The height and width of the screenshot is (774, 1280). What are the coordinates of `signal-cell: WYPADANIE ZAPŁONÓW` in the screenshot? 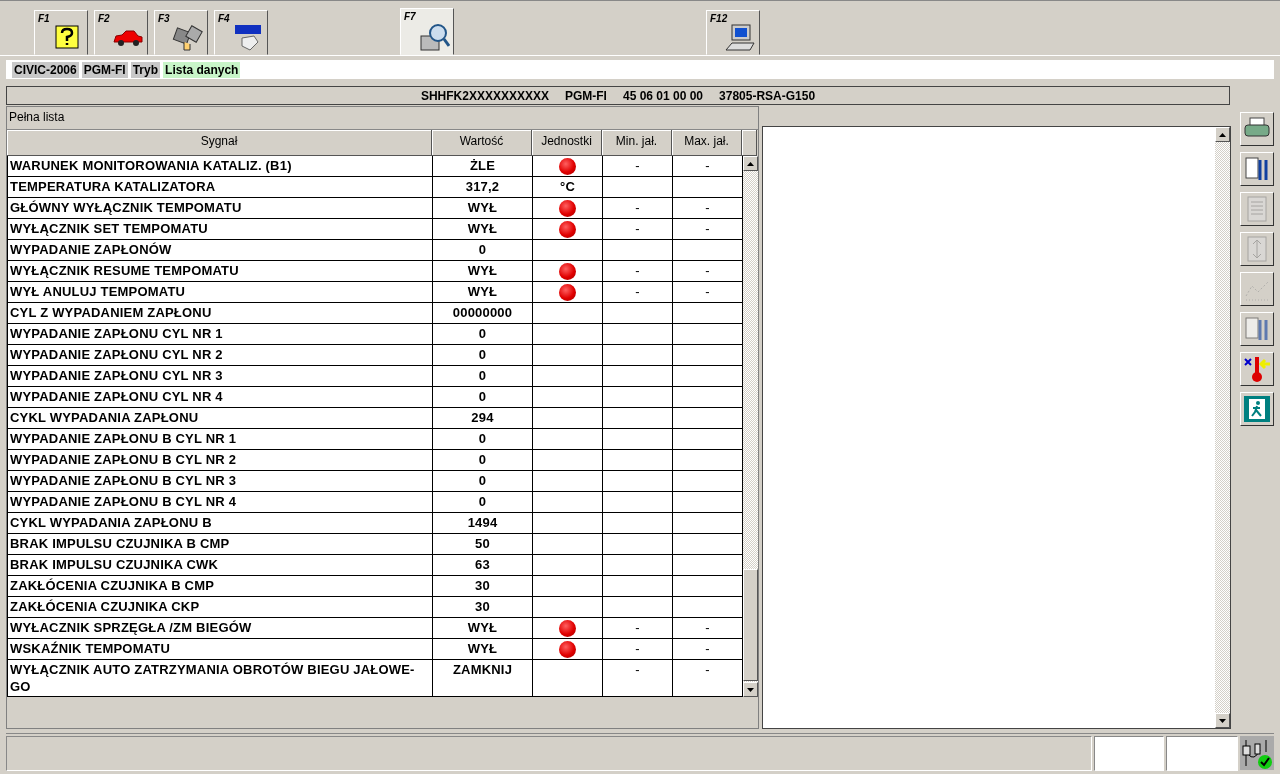 It's located at (220, 250).